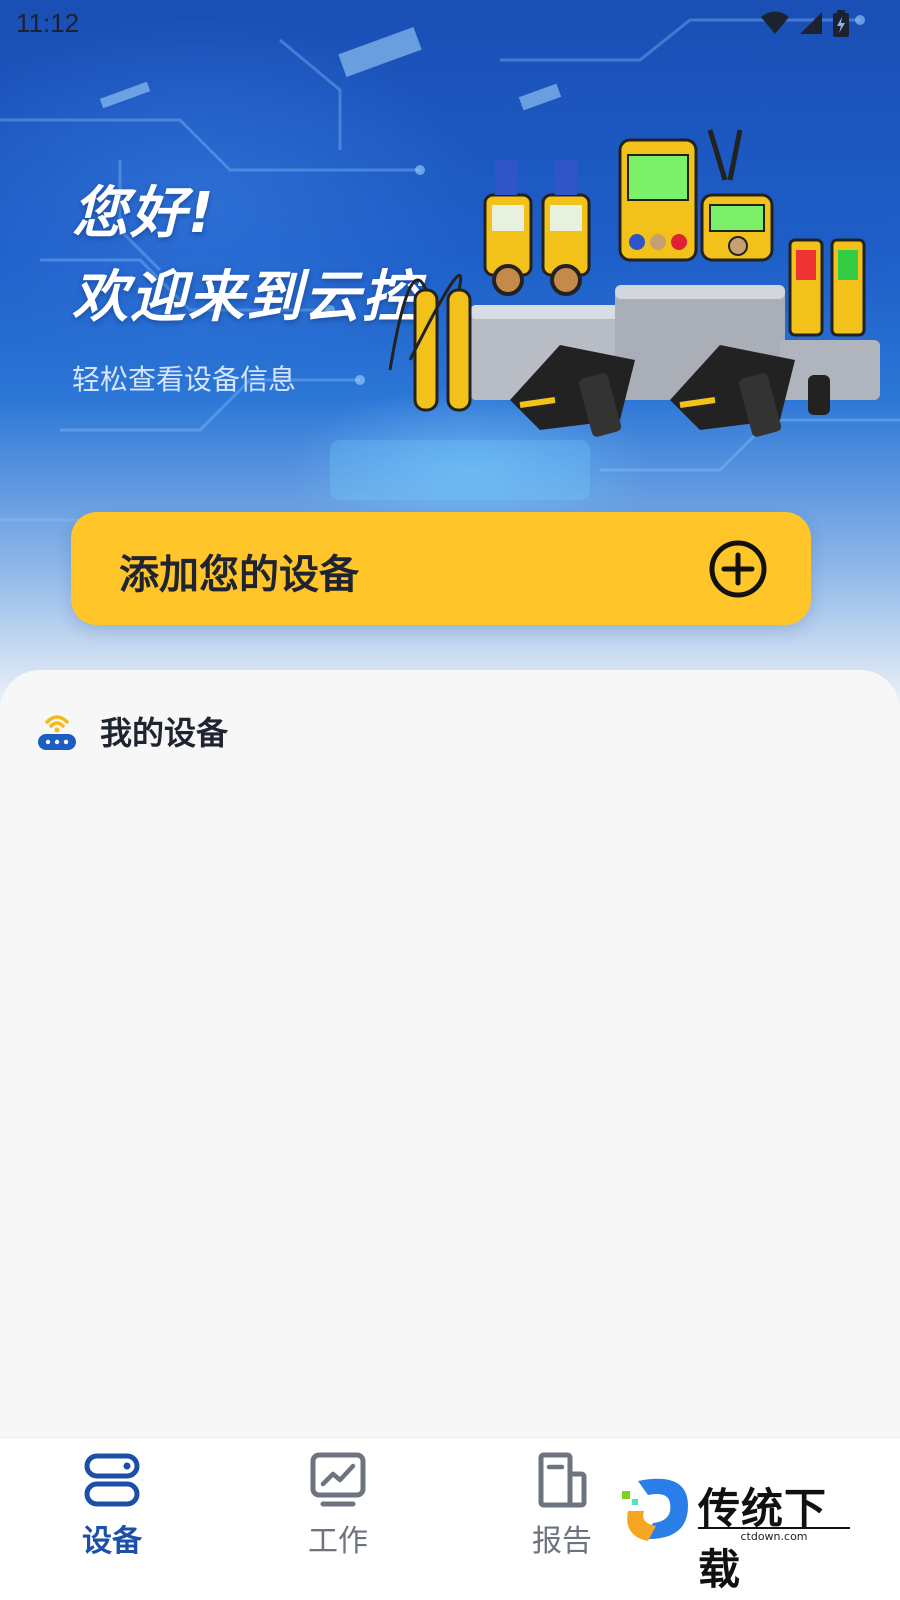 The image size is (900, 1600). What do you see at coordinates (239, 575) in the screenshot?
I see `add-device-label: 添加您的设备` at bounding box center [239, 575].